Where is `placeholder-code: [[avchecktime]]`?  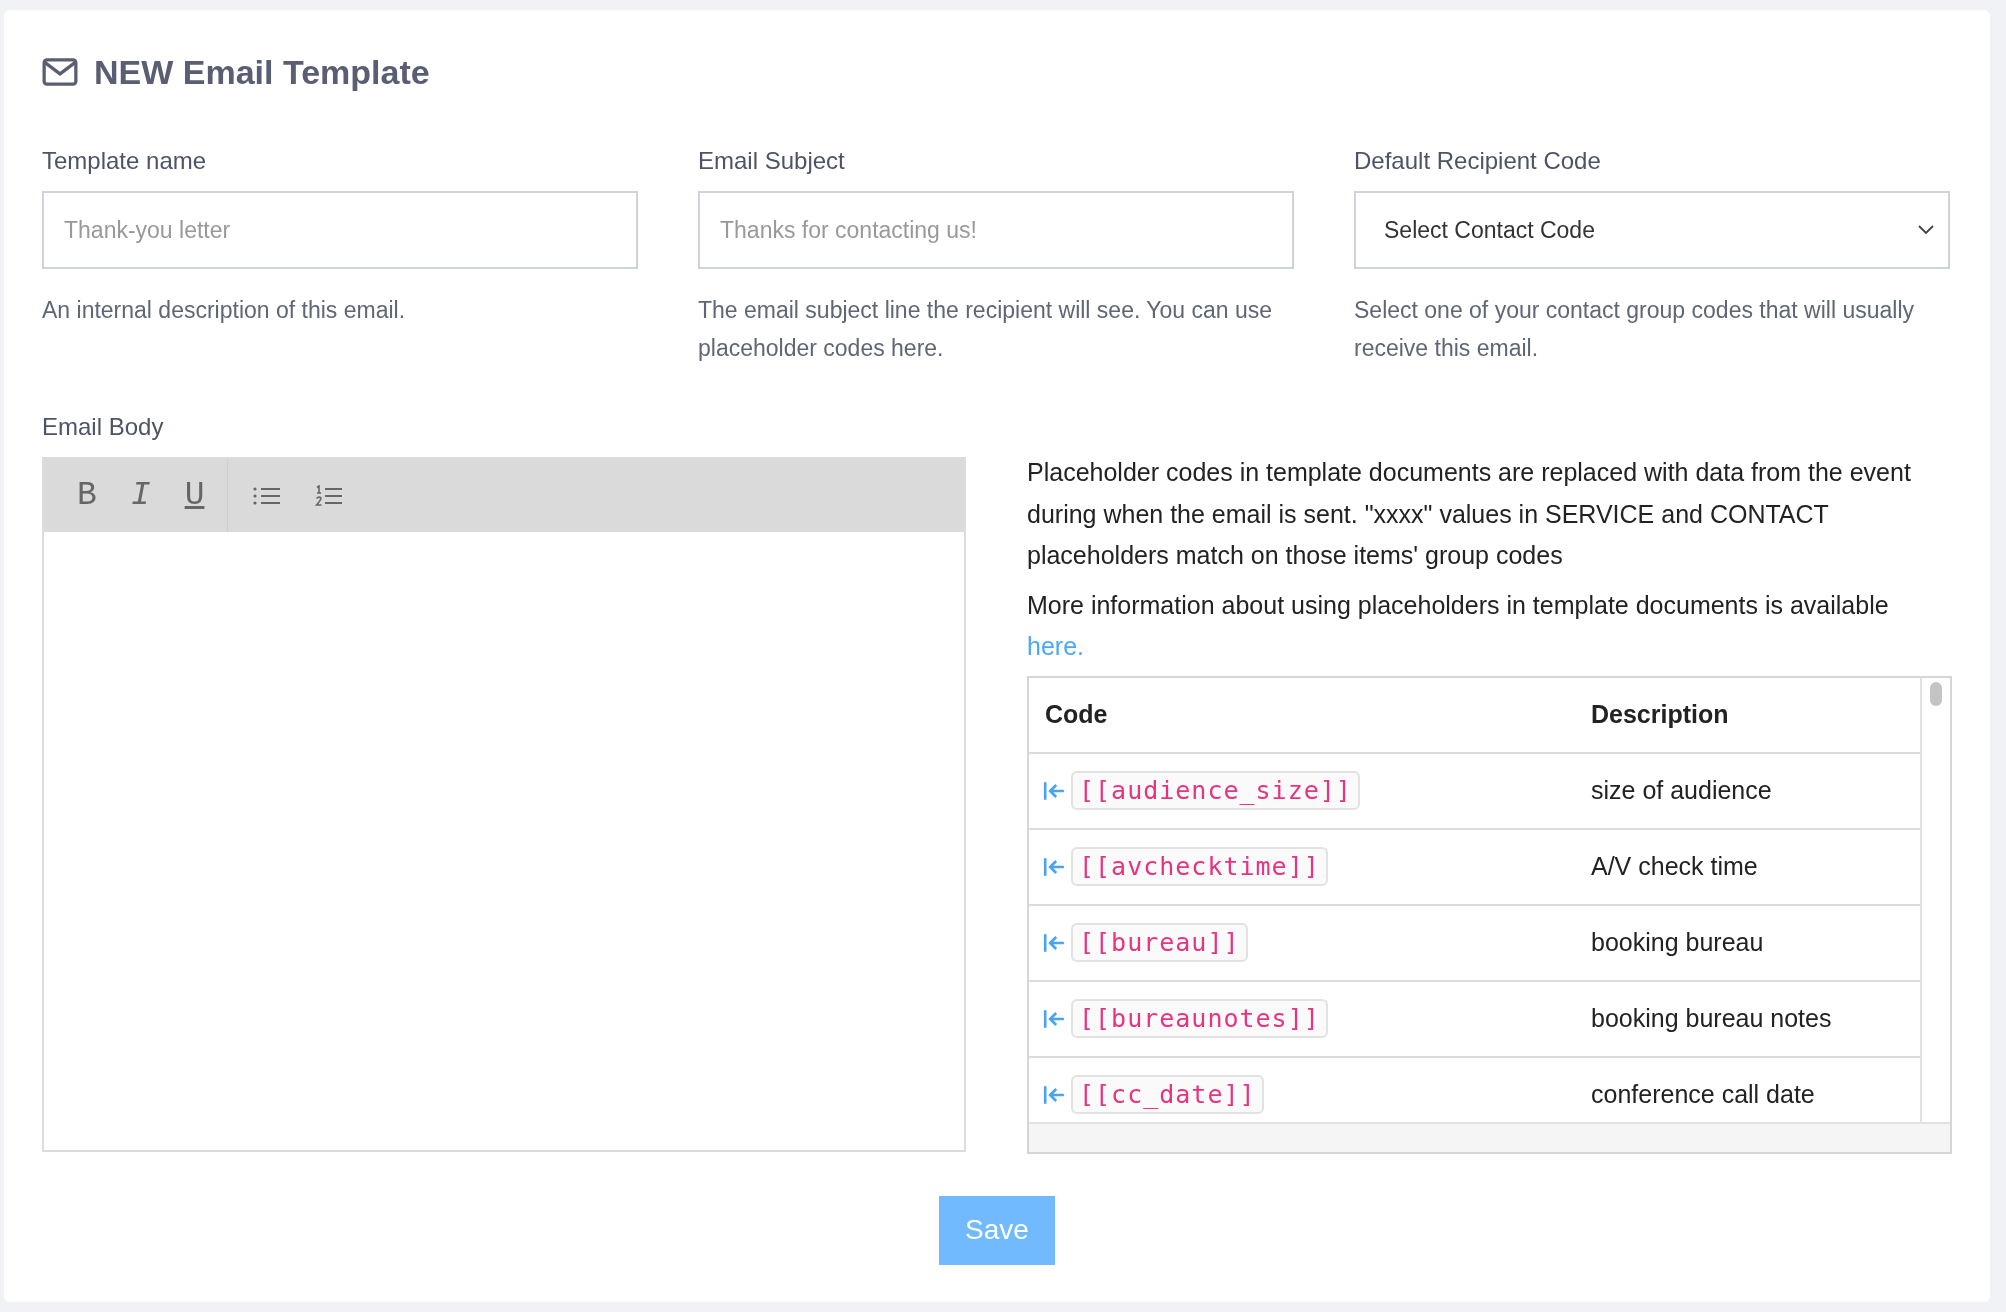 placeholder-code: [[avchecktime]] is located at coordinates (1199, 866).